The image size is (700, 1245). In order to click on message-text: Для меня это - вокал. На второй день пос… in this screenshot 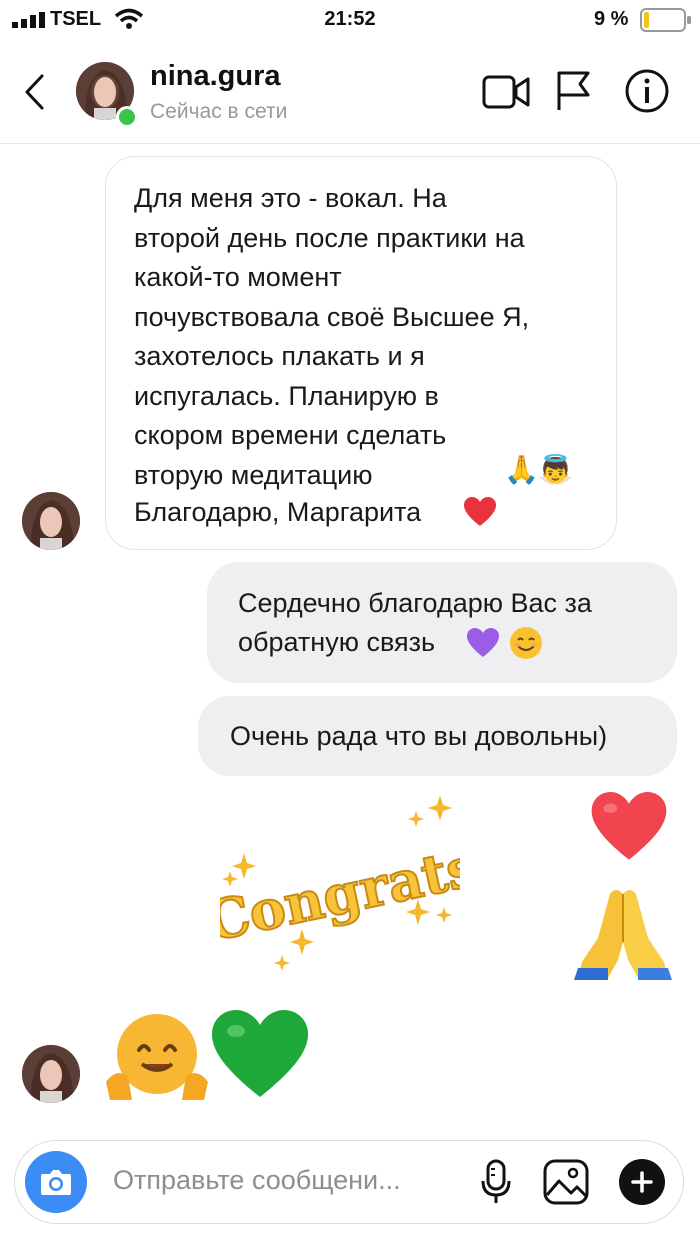, I will do `click(332, 336)`.